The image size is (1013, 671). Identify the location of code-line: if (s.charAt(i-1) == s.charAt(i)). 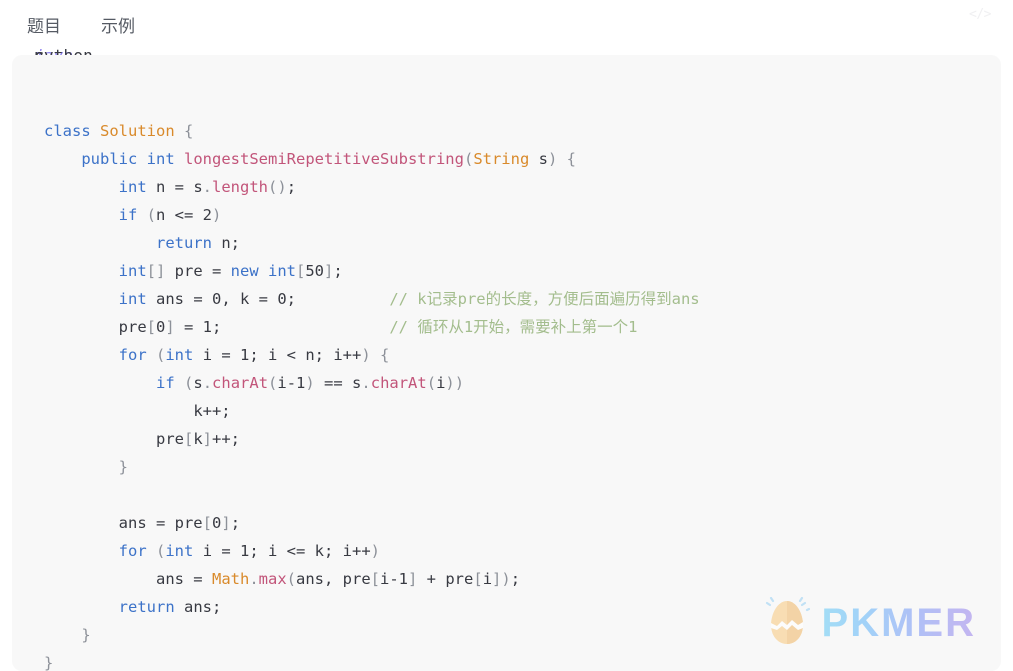
(310, 383).